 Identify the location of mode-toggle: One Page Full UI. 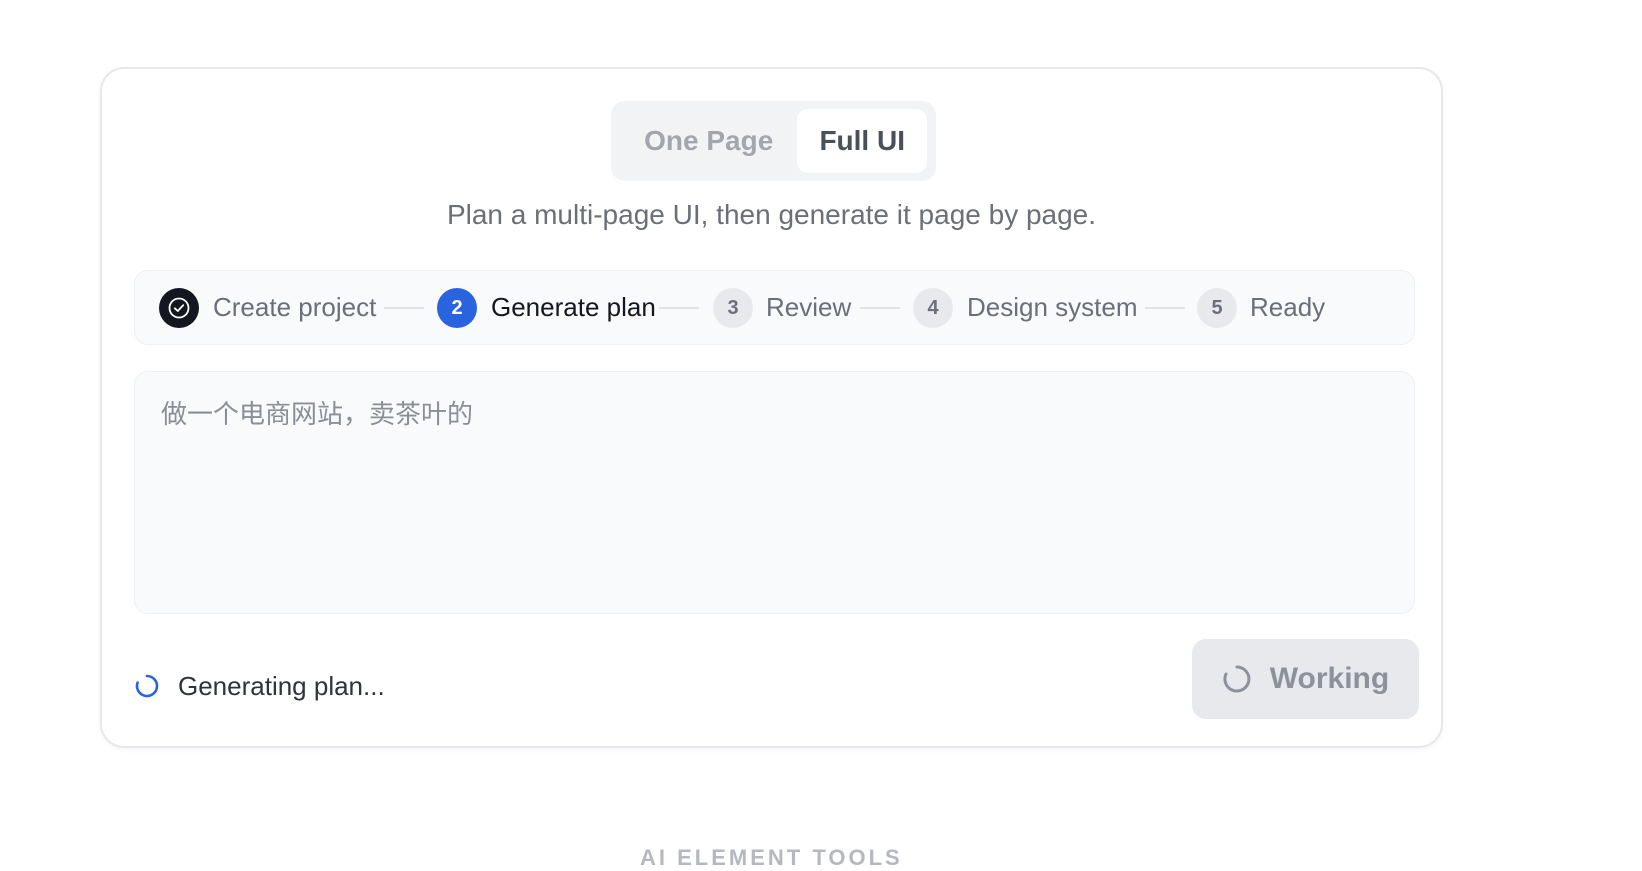
(773, 141).